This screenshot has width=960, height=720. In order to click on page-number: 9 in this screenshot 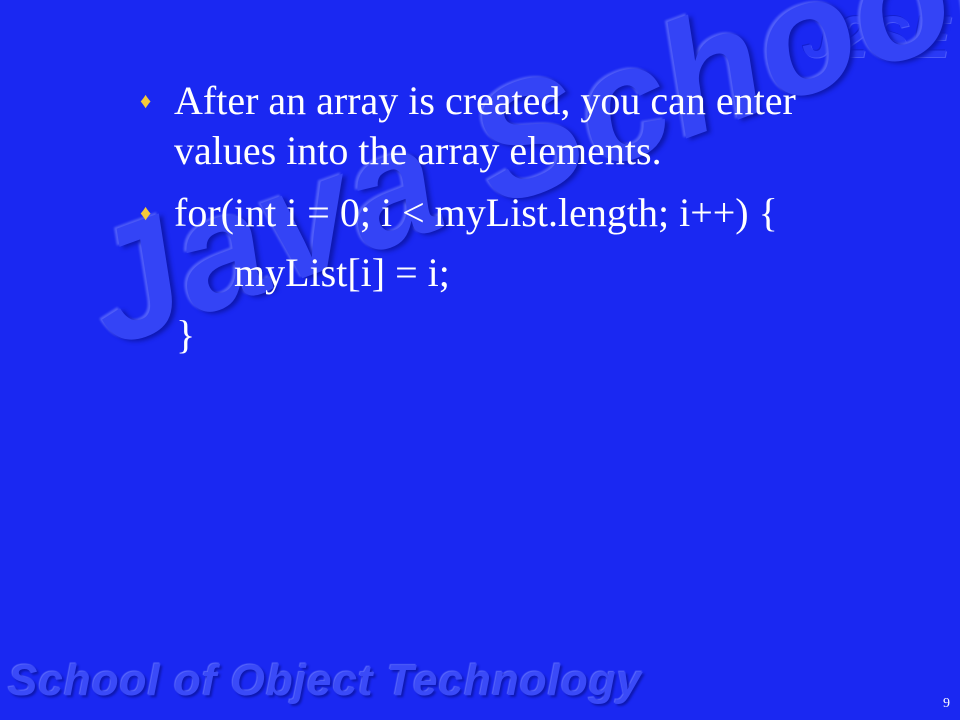, I will do `click(946, 703)`.